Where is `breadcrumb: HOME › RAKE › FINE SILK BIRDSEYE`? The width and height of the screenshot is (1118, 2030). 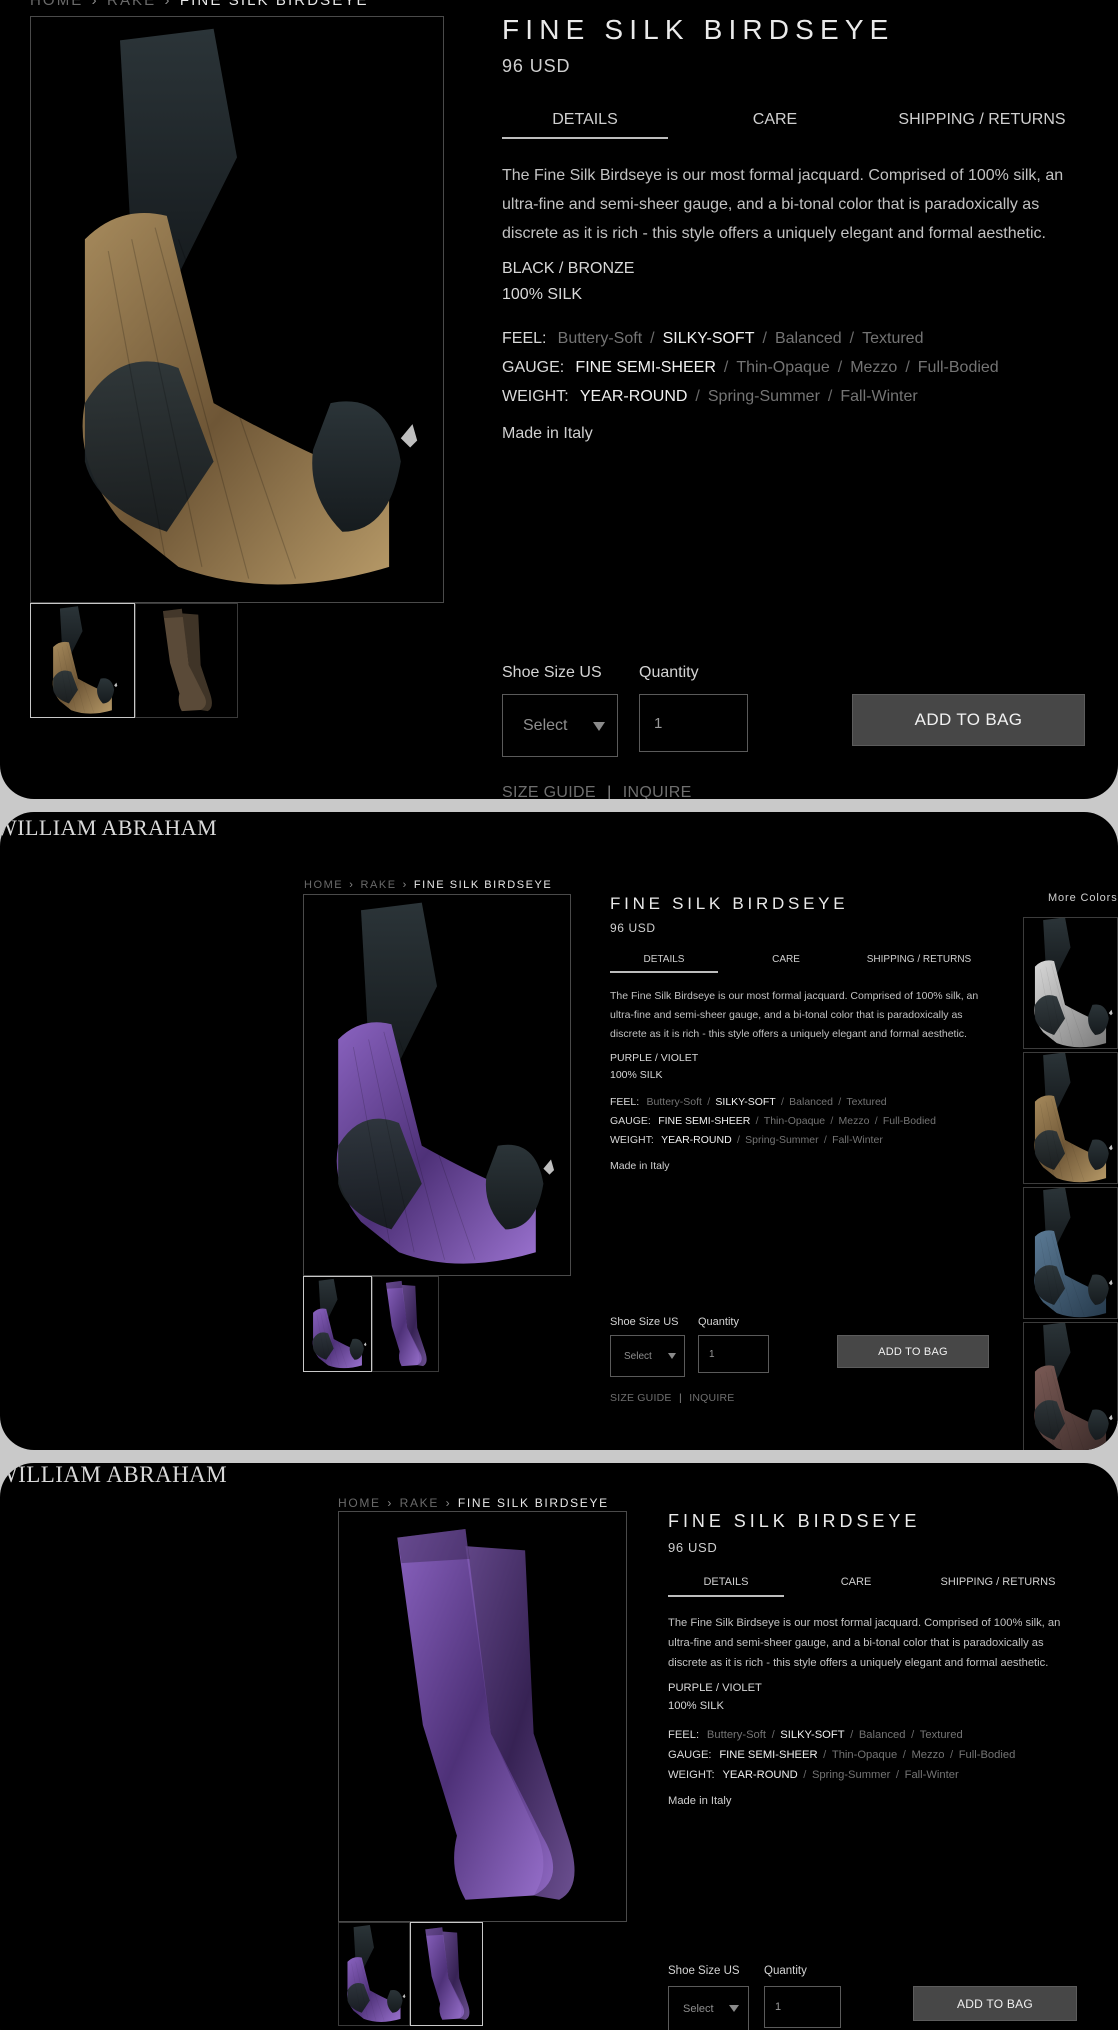 breadcrumb: HOME › RAKE › FINE SILK BIRDSEYE is located at coordinates (473, 1503).